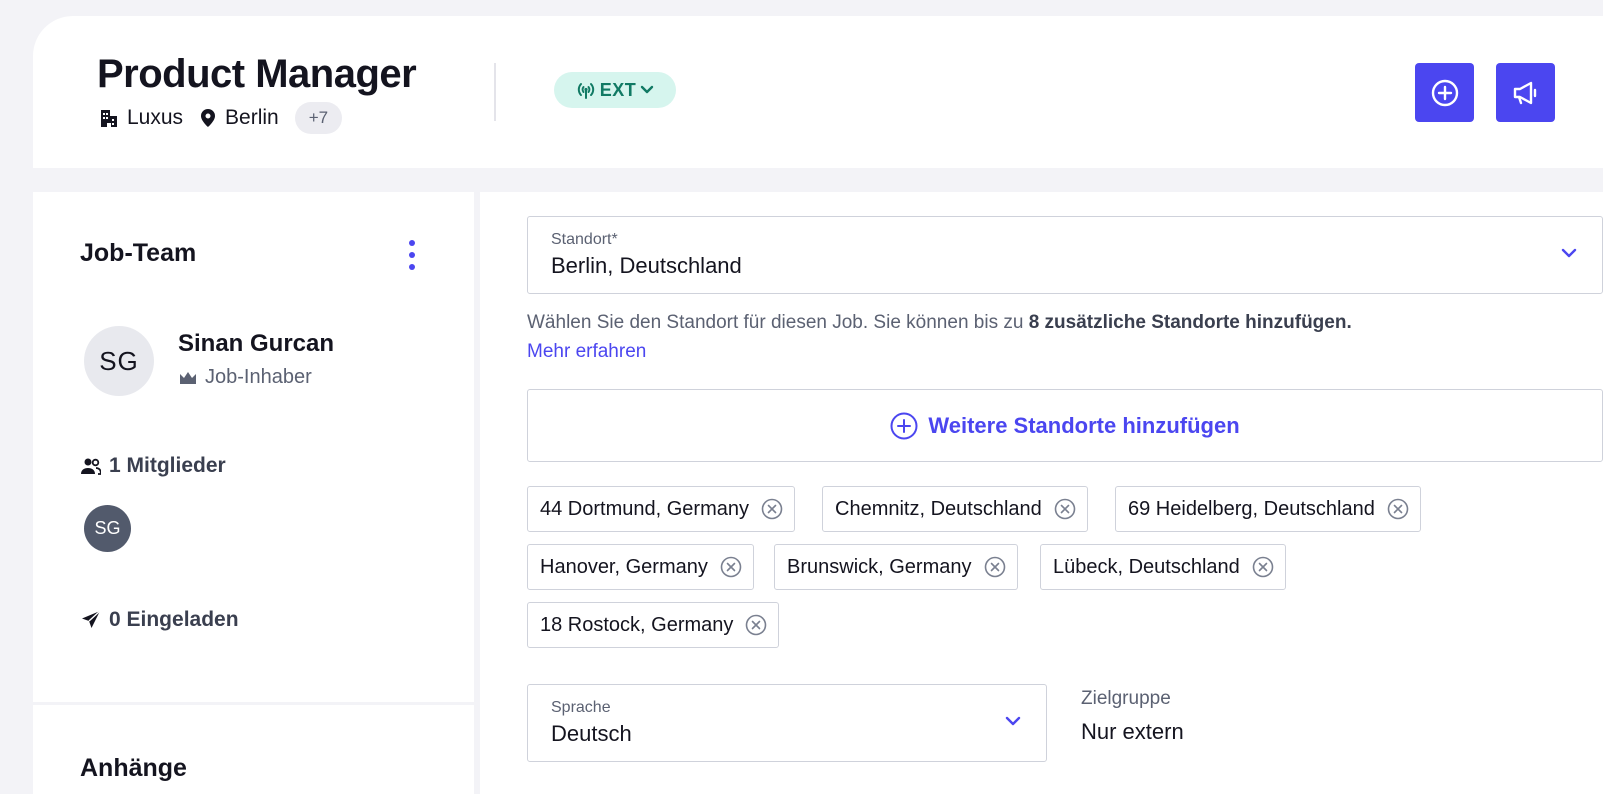 The image size is (1603, 794). I want to click on visibility-dropdown: EXT, so click(615, 90).